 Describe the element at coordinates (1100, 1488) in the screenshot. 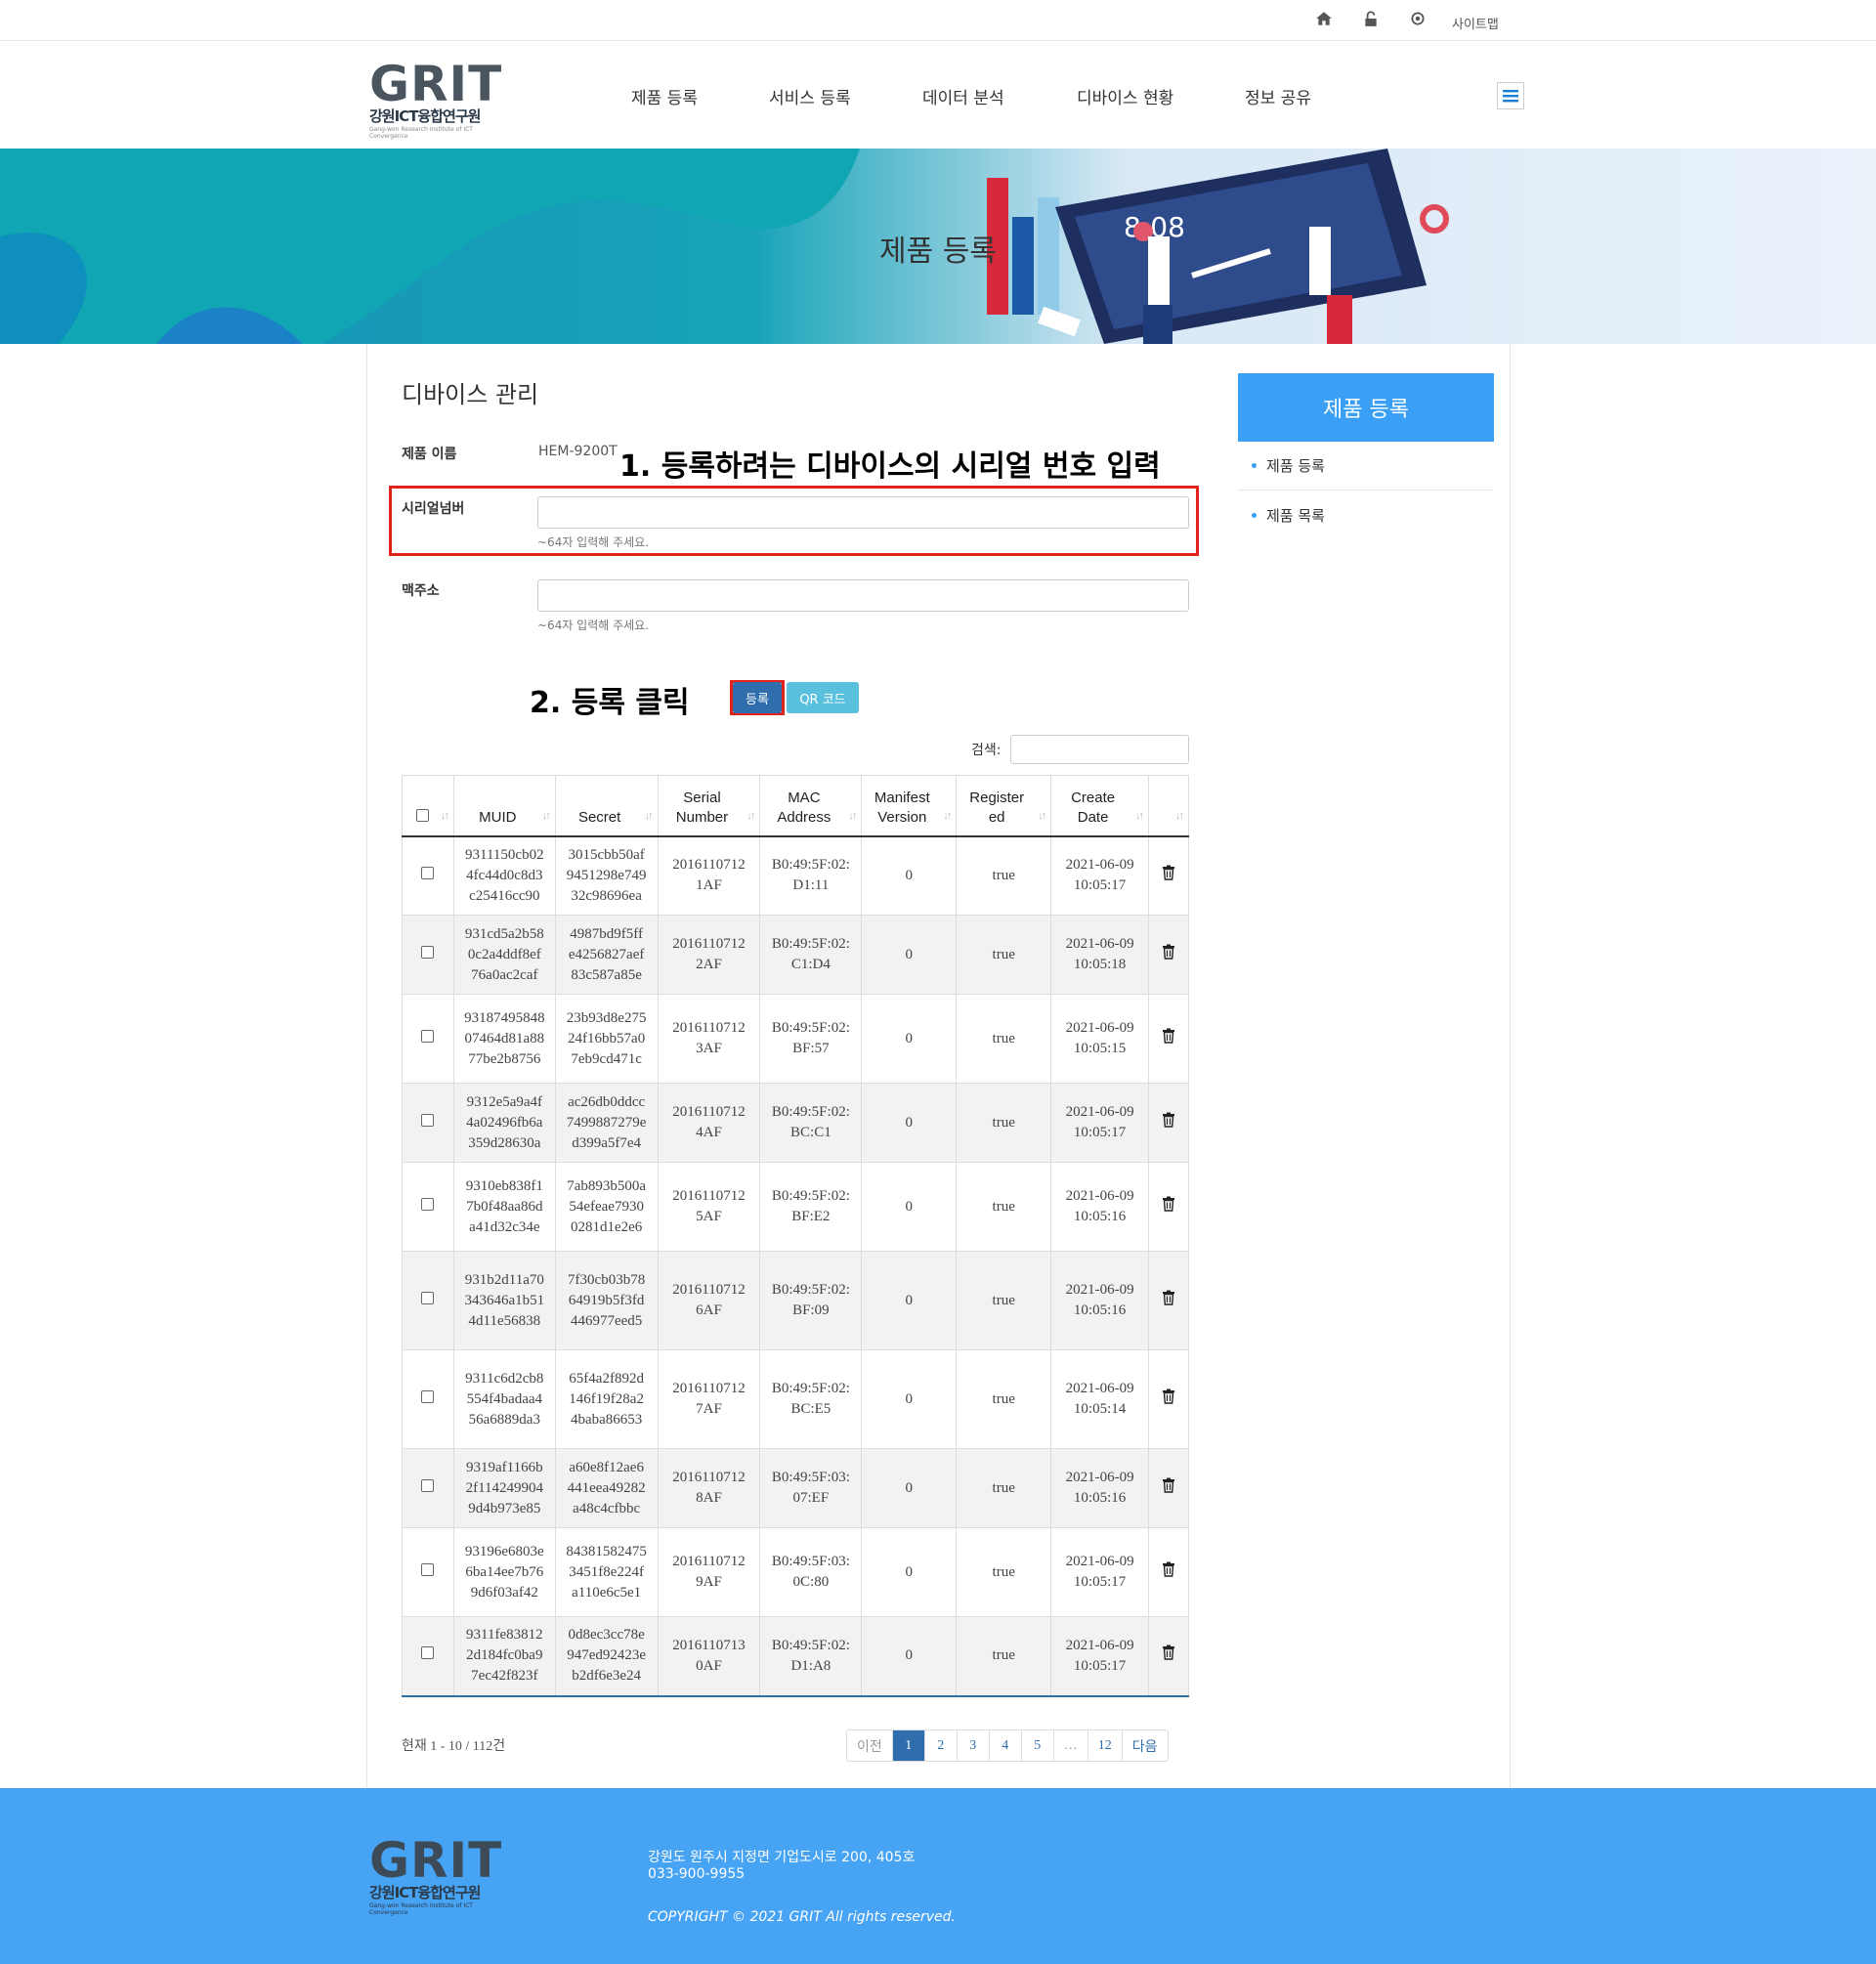

I see `create-date-cell: 2021-06-09 10:05:16` at that location.